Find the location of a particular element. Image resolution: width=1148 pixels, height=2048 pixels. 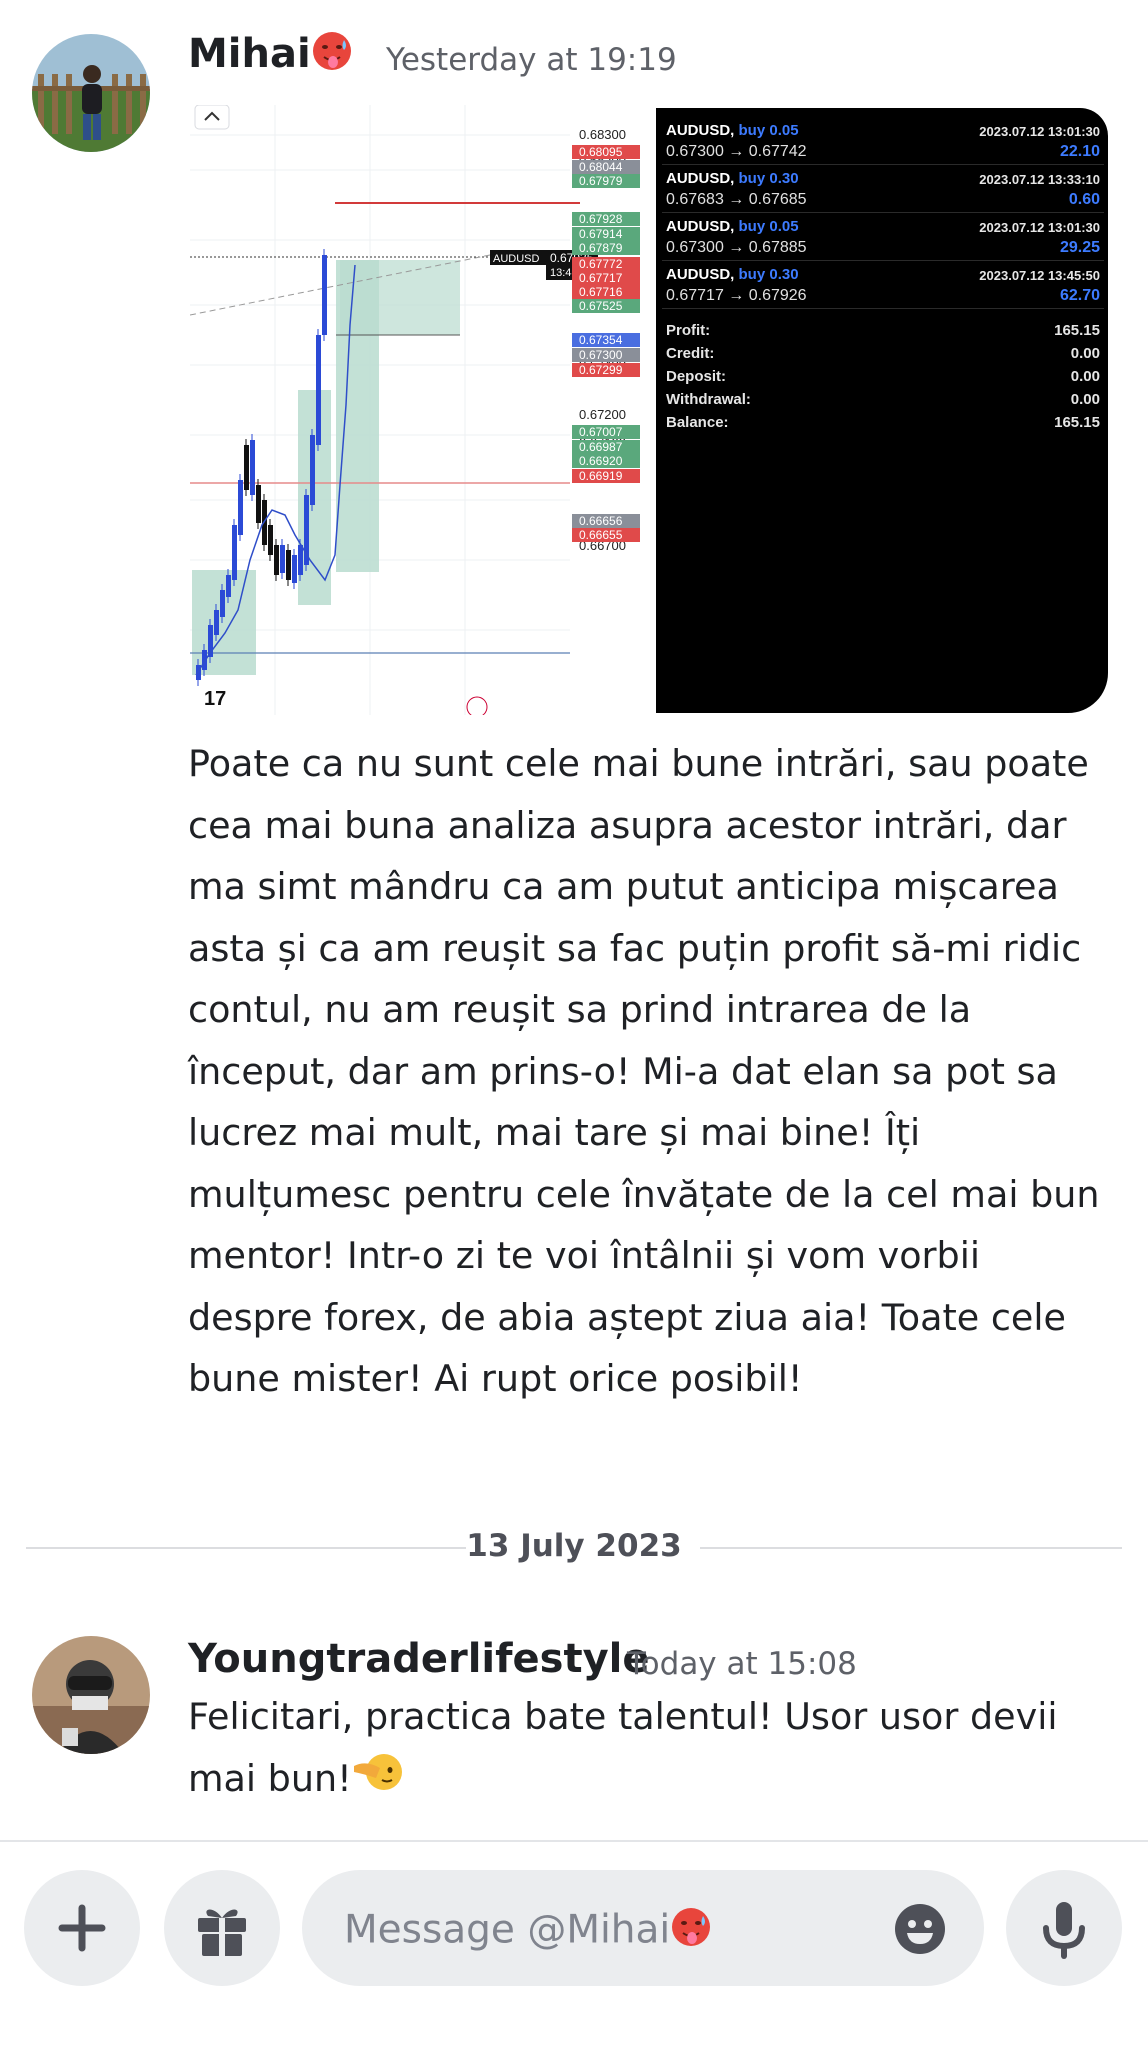

placeholder-text: Message @Mihai is located at coordinates (507, 1930).